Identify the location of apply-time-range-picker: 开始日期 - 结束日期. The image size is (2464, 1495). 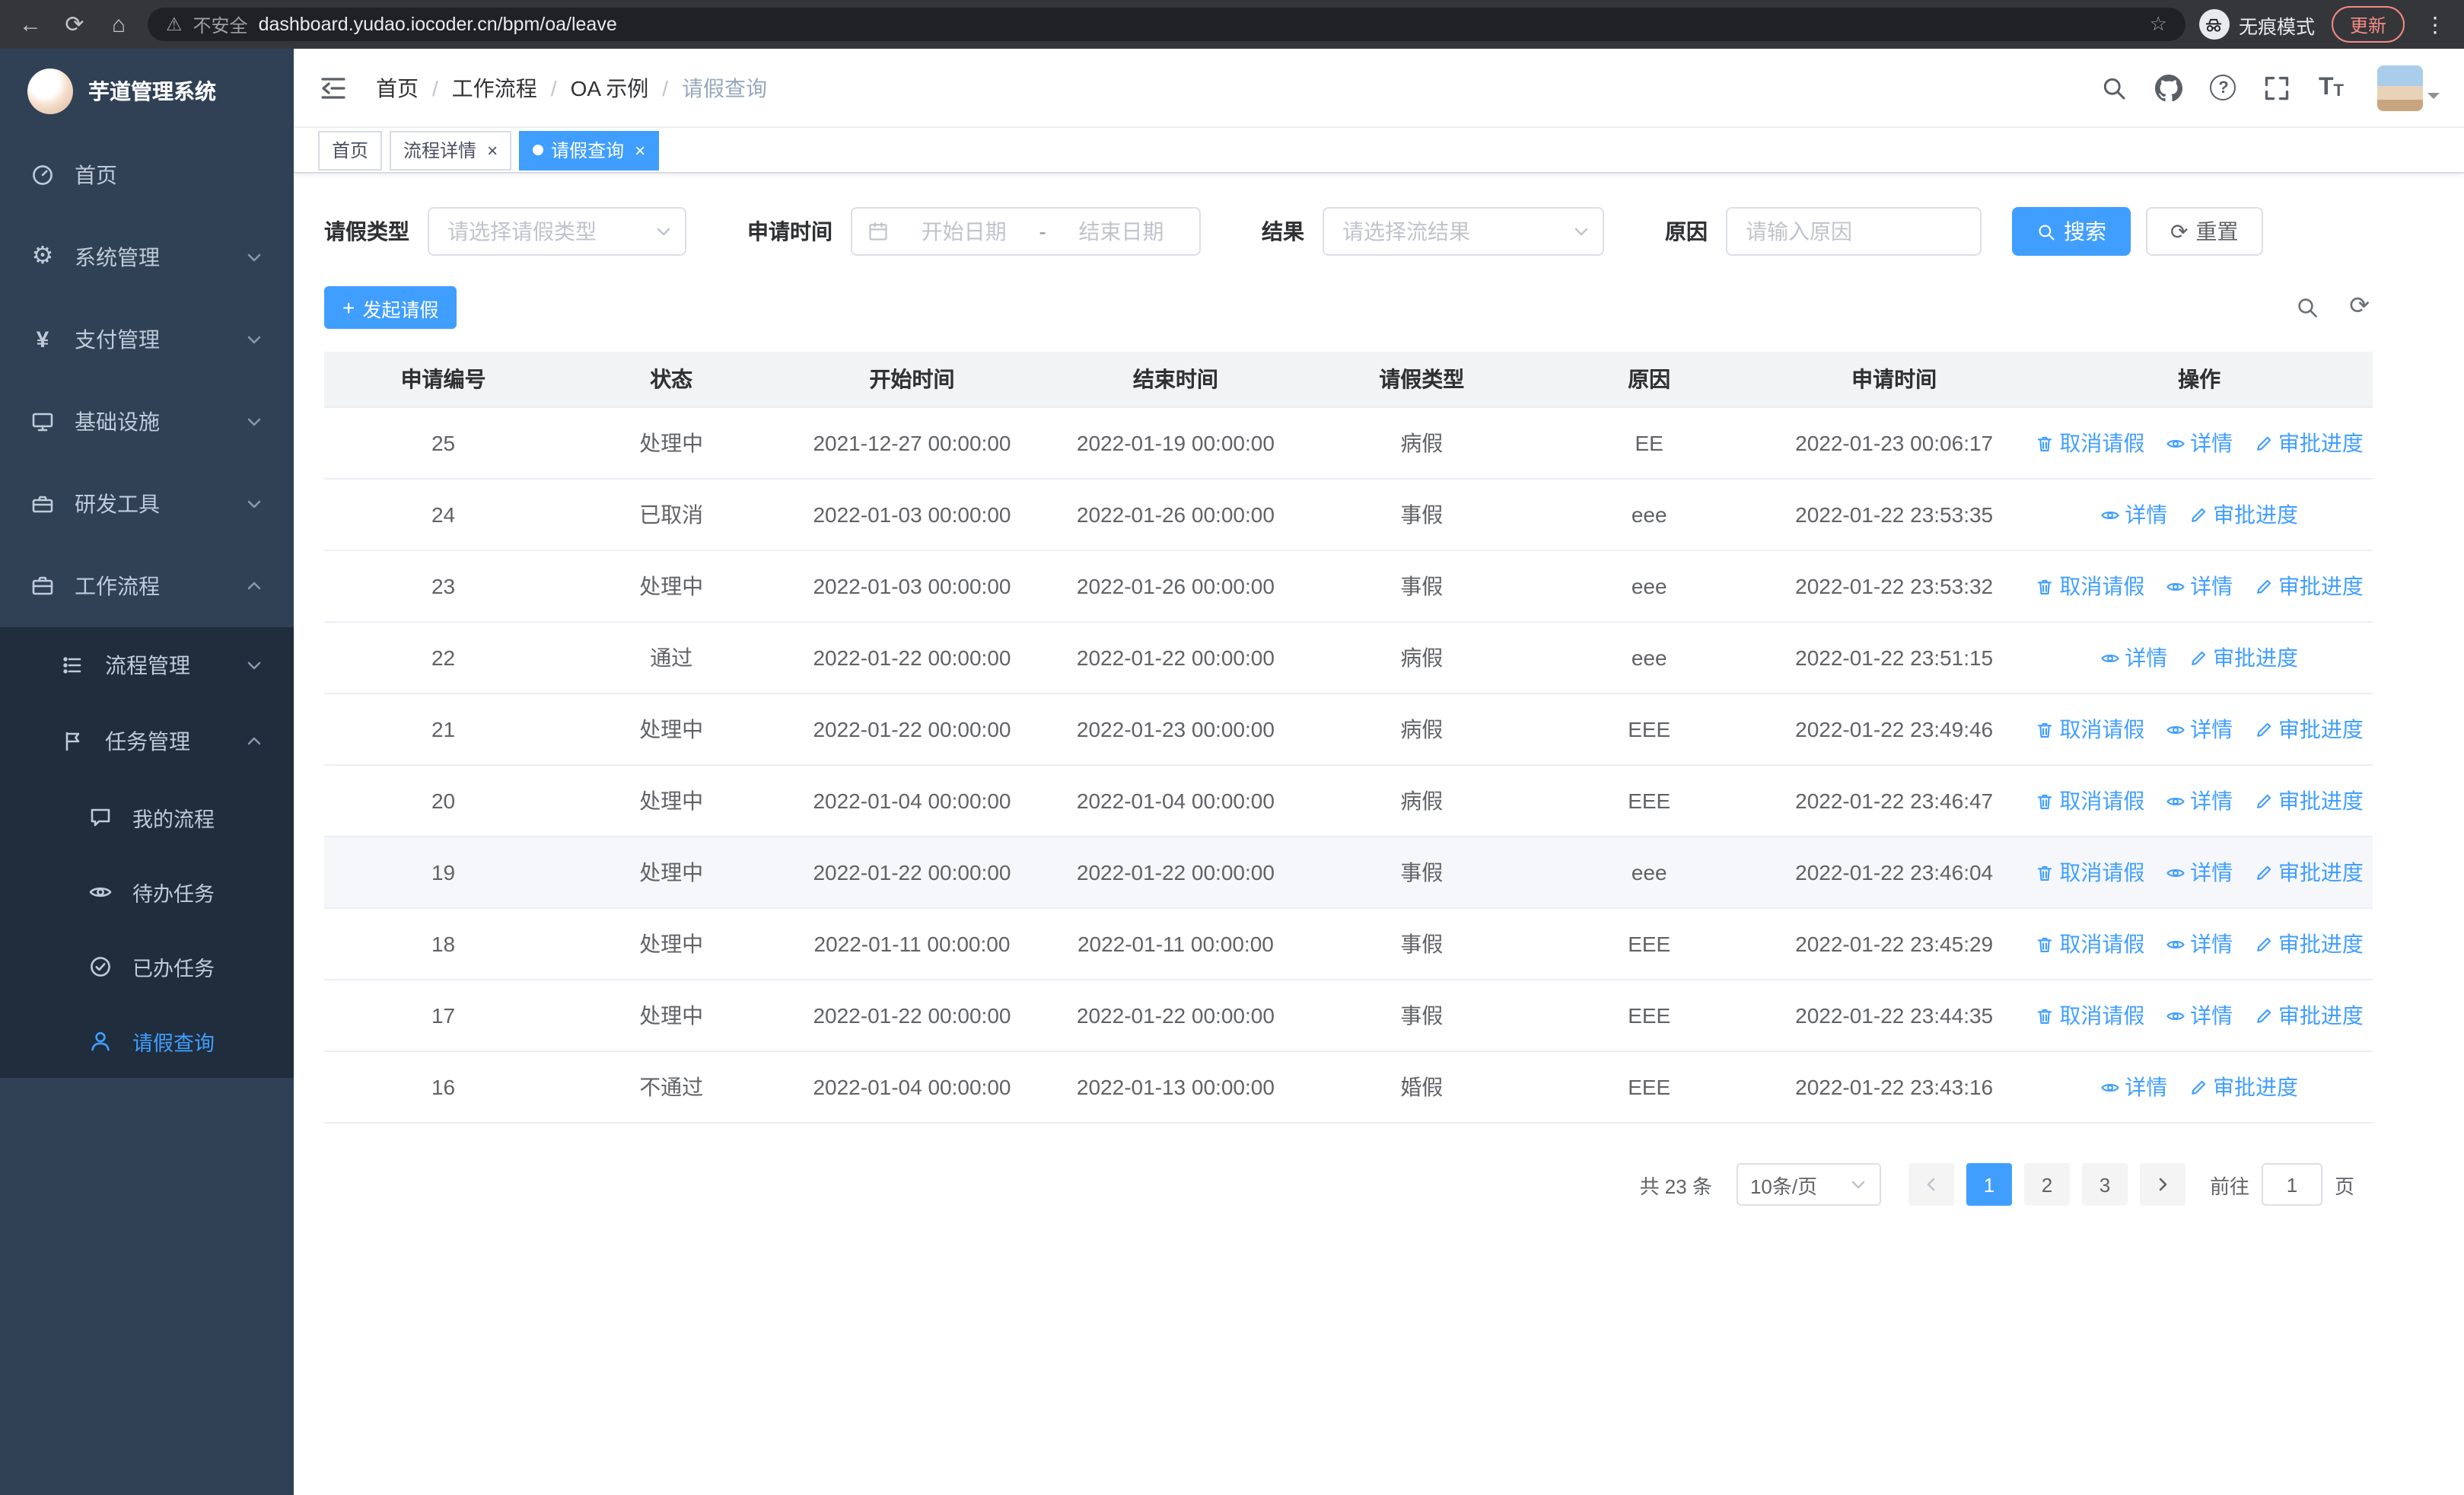
(1026, 231).